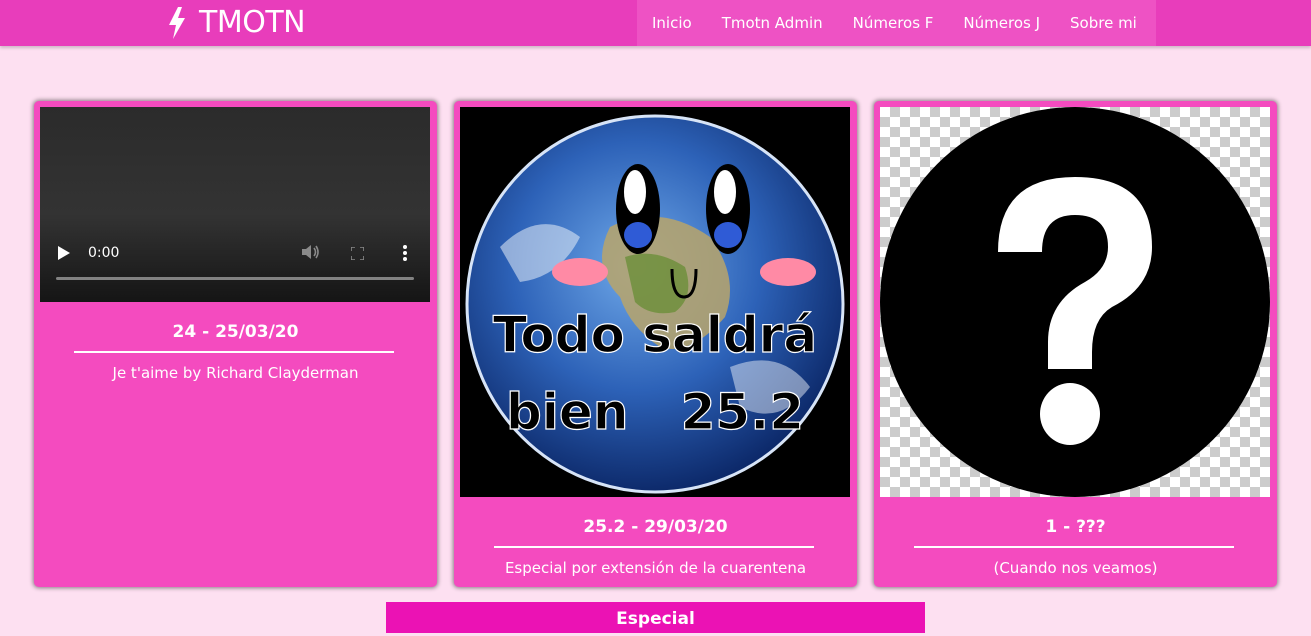 Image resolution: width=1311 pixels, height=636 pixels. I want to click on card-description: Je t'aime by Richard Clayderman, so click(235, 373).